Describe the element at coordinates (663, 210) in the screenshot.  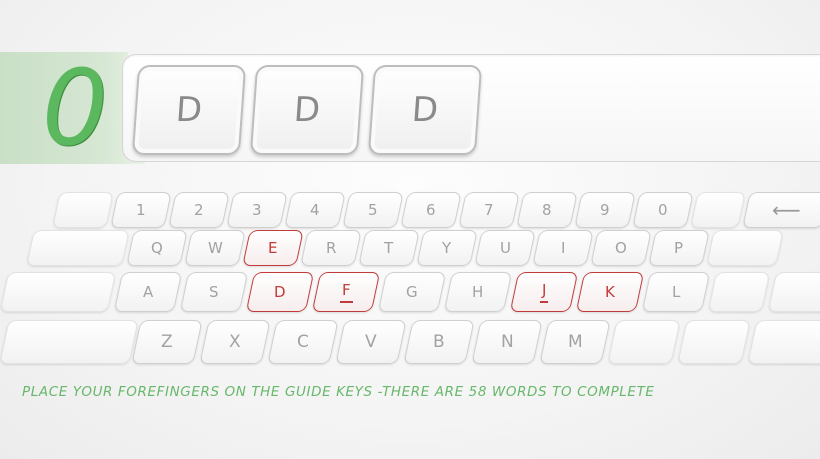
I see `key-0: 0` at that location.